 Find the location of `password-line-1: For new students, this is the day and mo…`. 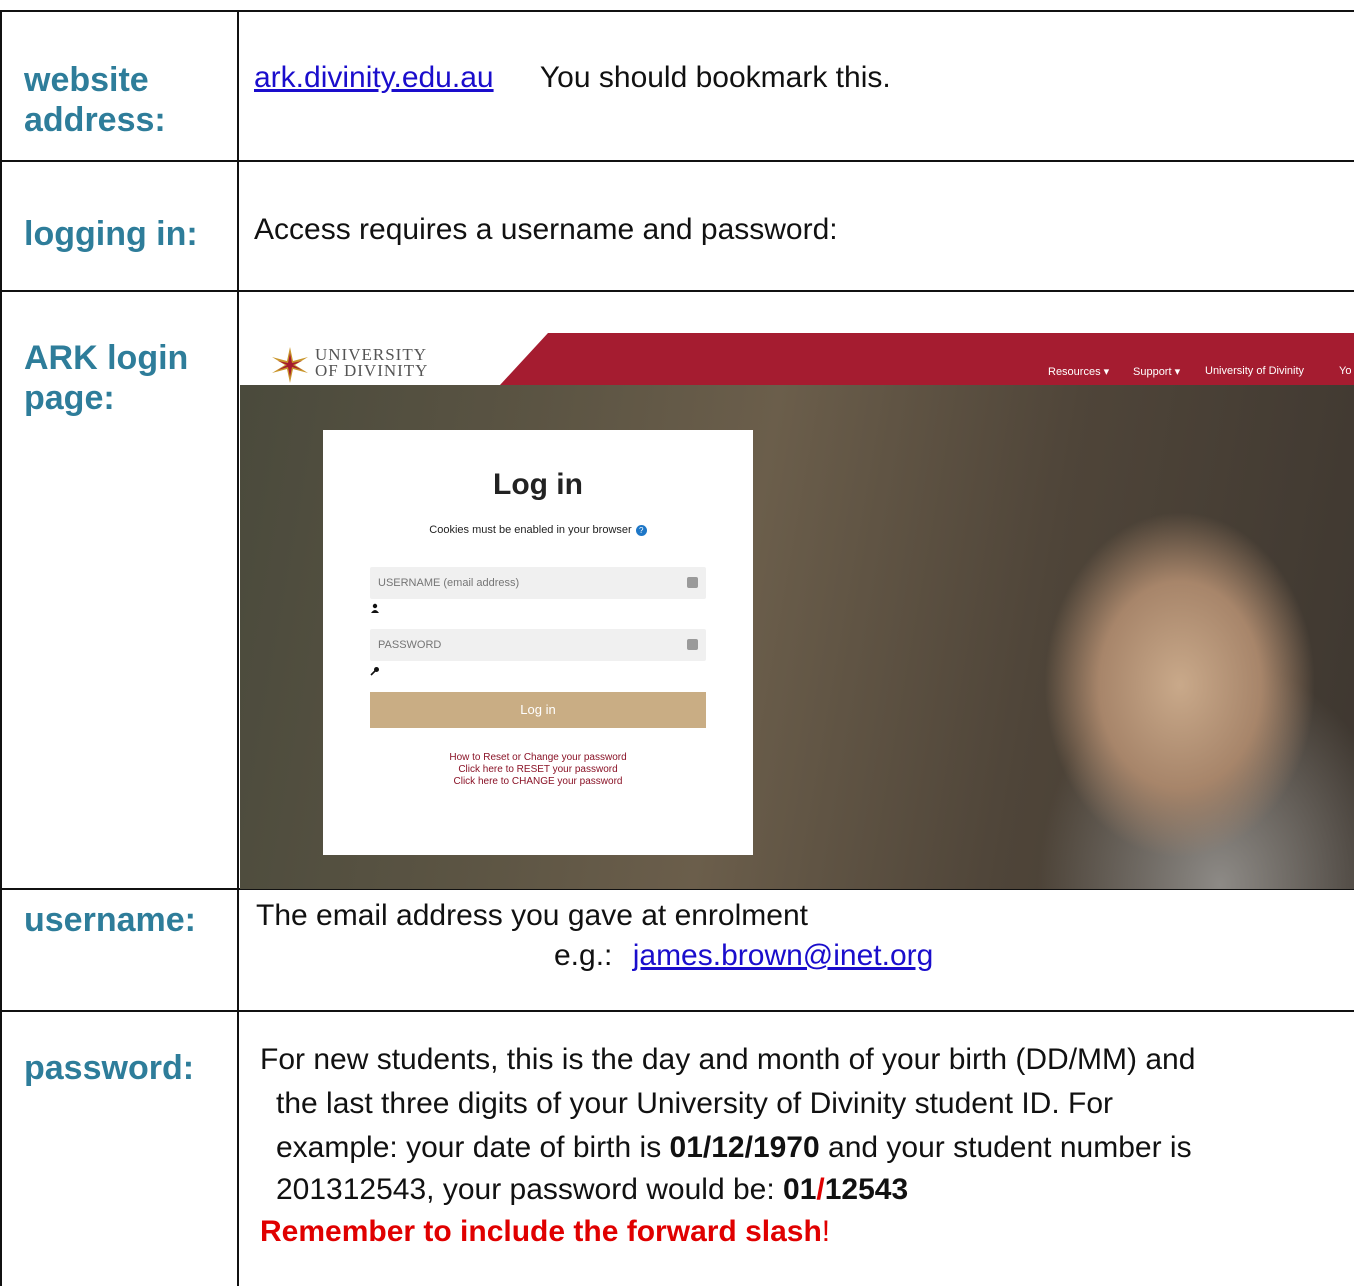

password-line-1: For new students, this is the day and mo… is located at coordinates (728, 1059).